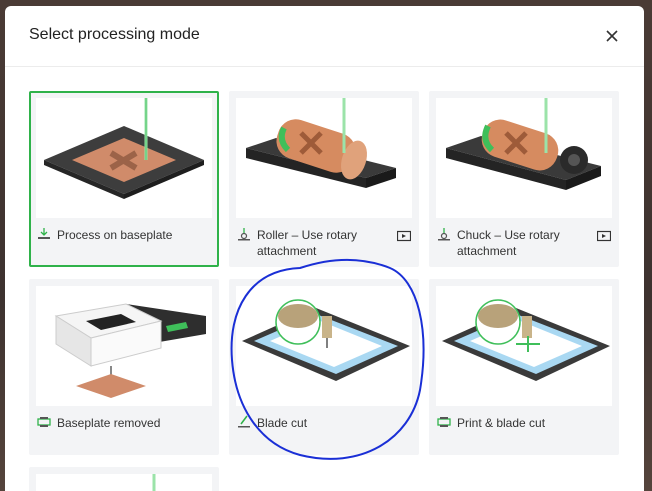 The image size is (652, 491). What do you see at coordinates (109, 423) in the screenshot?
I see `mode-label: Baseplate removed` at bounding box center [109, 423].